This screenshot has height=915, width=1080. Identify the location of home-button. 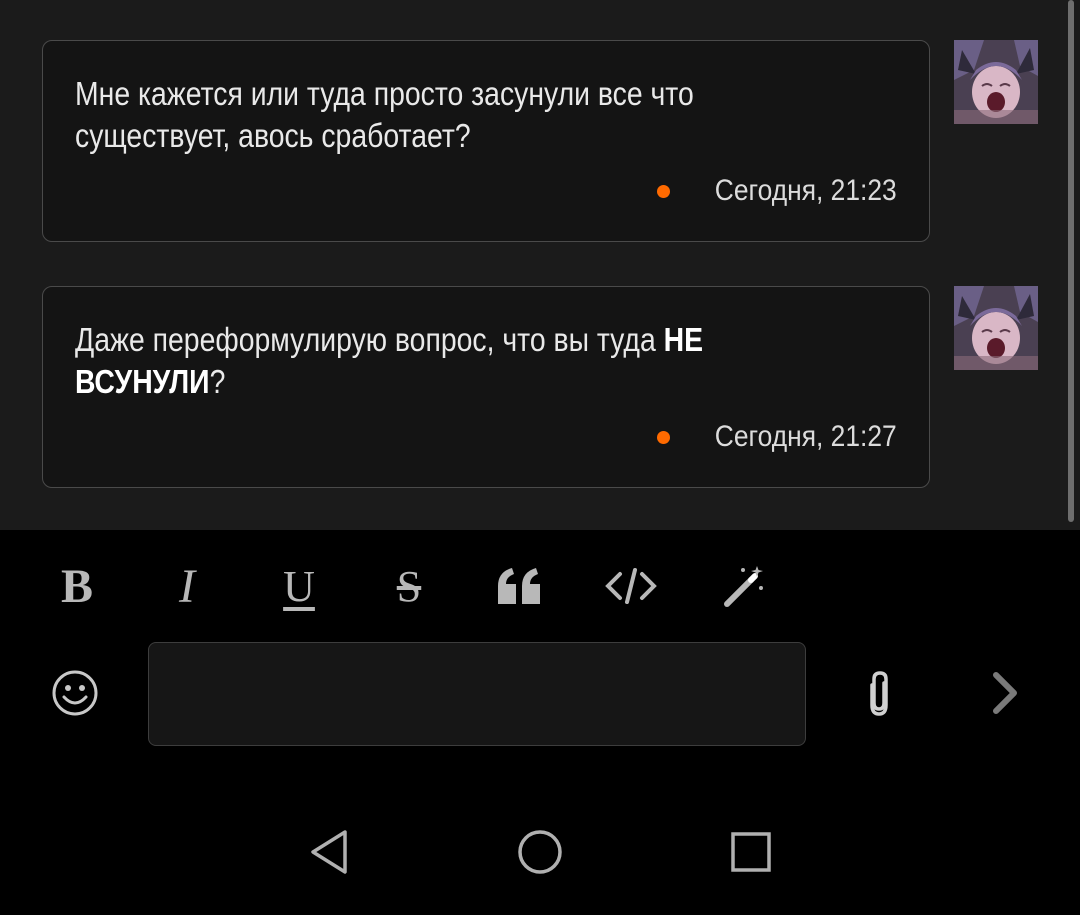
(540, 852).